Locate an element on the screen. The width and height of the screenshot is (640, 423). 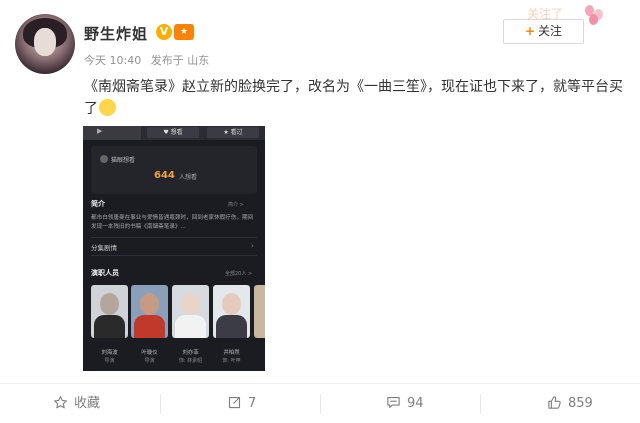
rating-card-label: 猫眼想看 is located at coordinates (123, 160).